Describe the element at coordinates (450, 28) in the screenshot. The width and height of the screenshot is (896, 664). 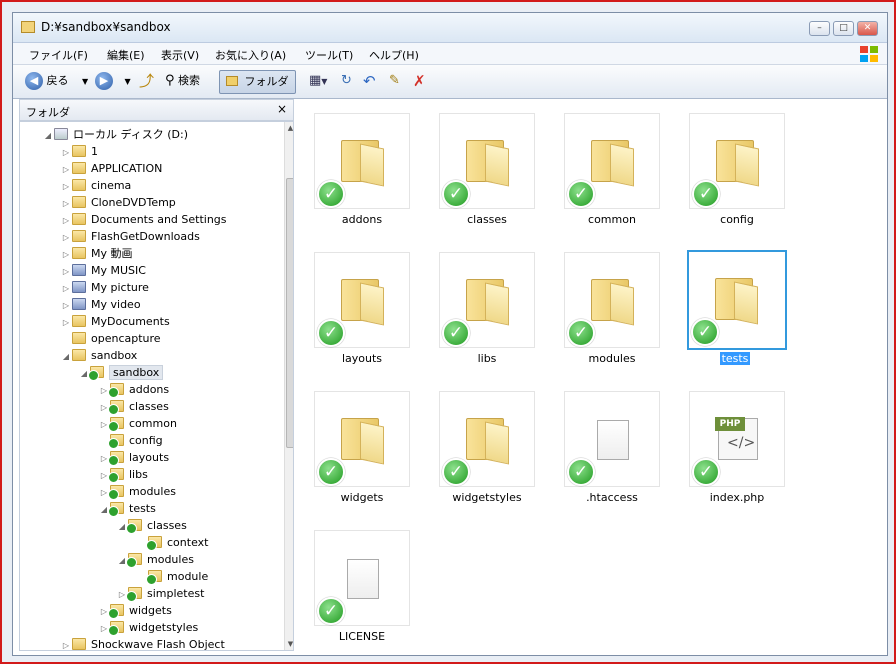
I see `title-bar: D:¥sandbox¥sandbox – □ ✕` at that location.